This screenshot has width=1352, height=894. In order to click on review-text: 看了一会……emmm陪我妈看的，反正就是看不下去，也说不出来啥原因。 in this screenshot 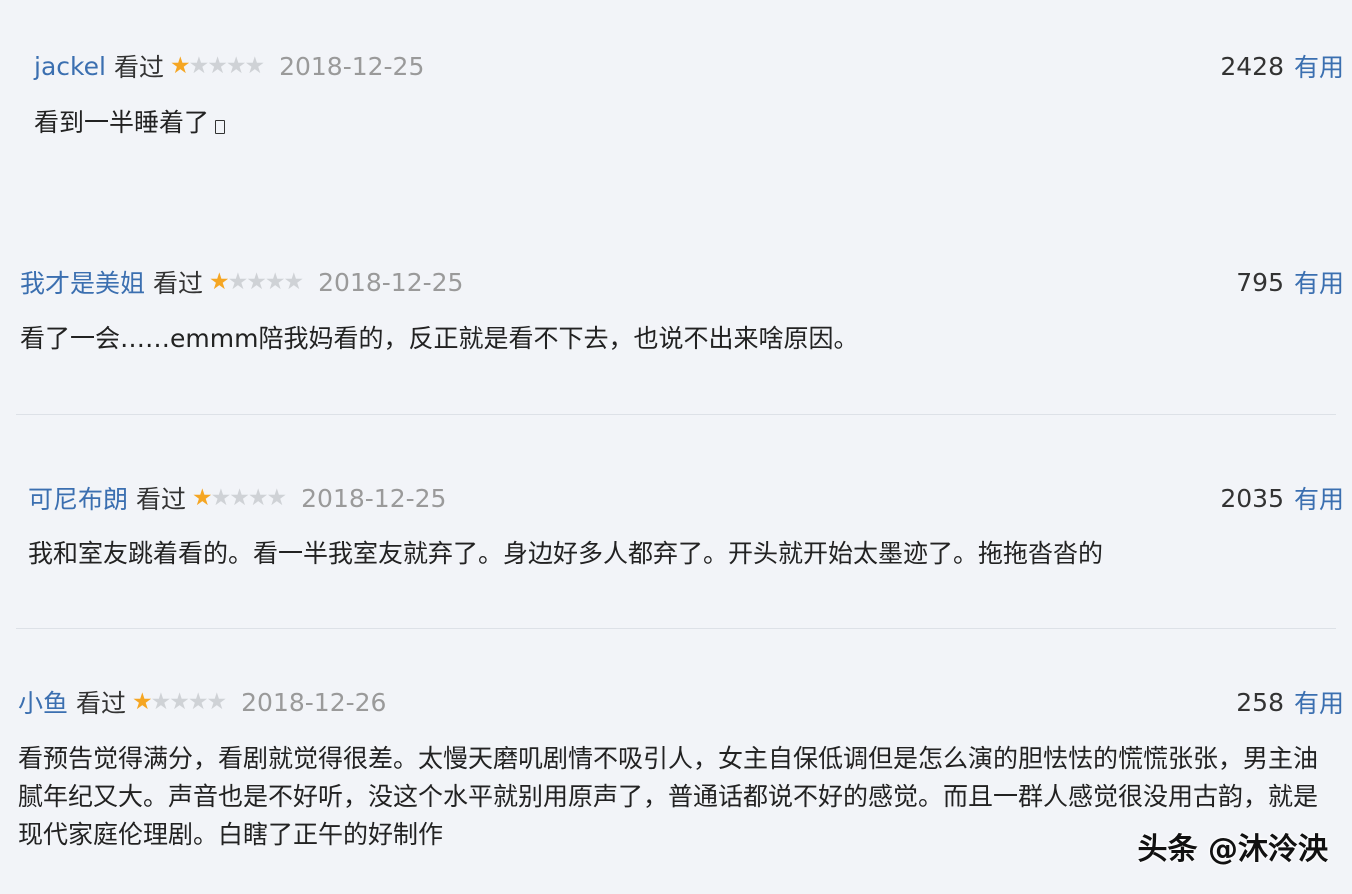, I will do `click(439, 338)`.